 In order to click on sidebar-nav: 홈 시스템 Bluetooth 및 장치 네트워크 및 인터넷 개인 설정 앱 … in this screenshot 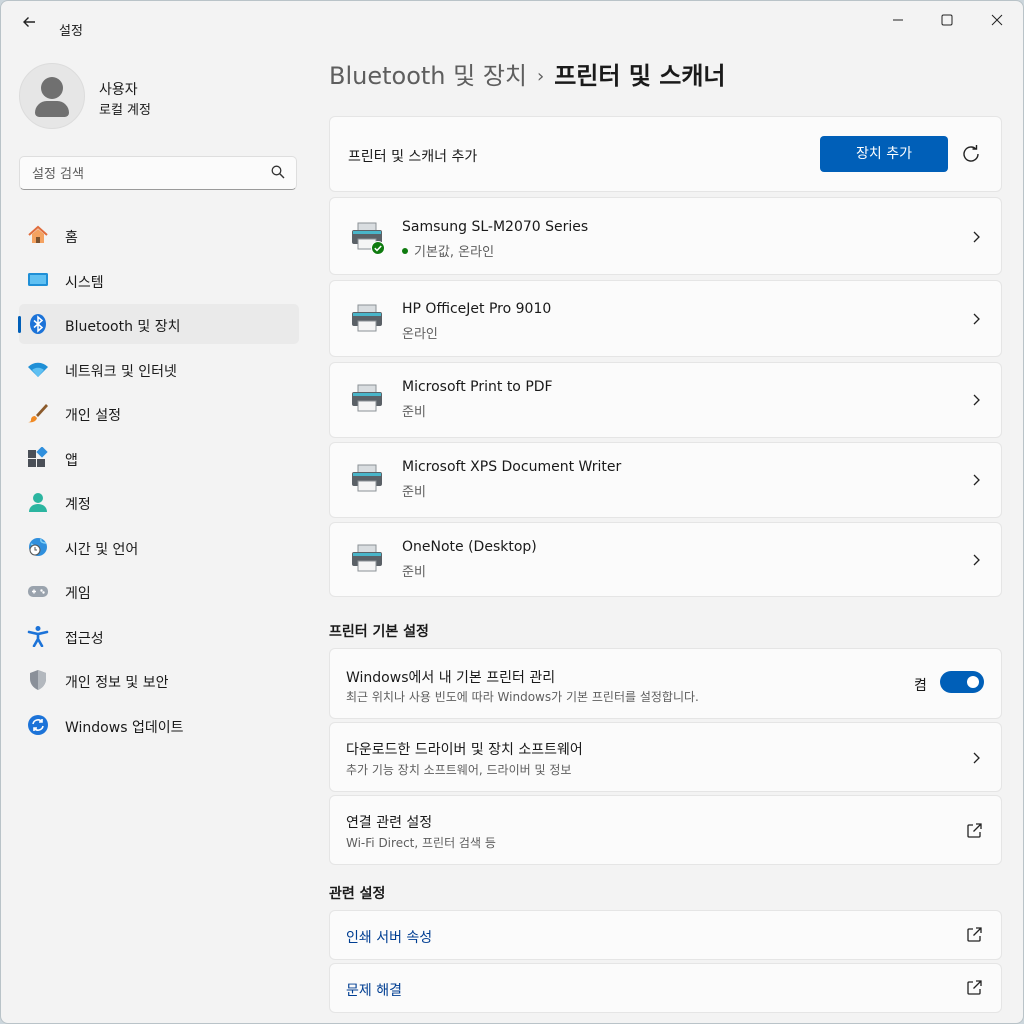, I will do `click(158, 482)`.